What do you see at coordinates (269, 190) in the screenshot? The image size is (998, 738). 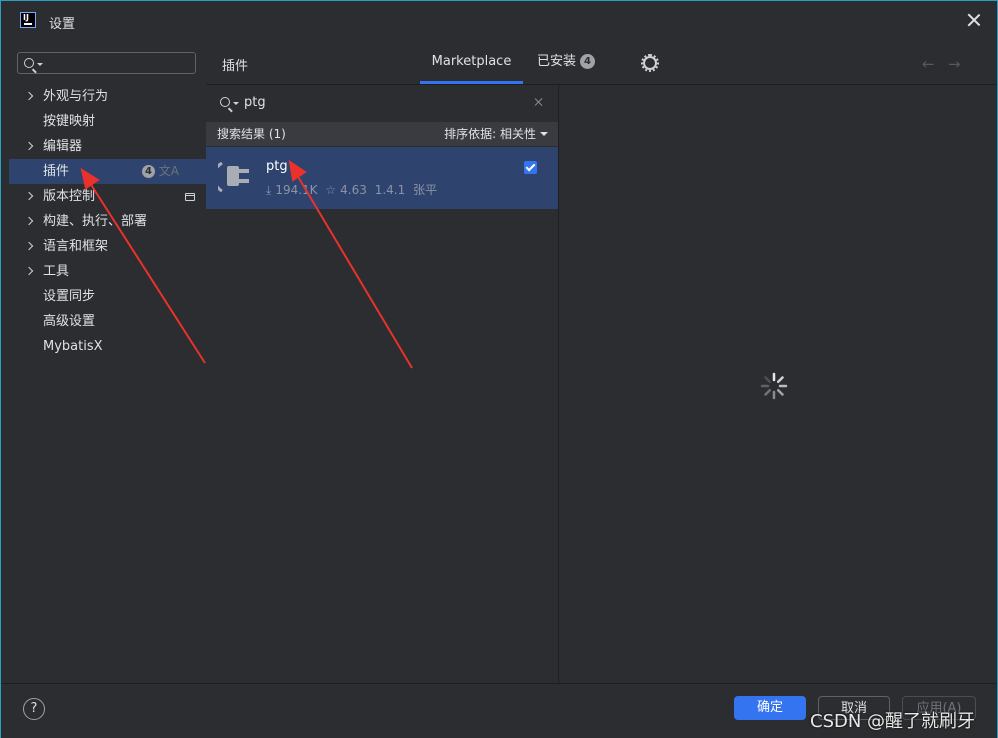 I see `download-icon: ⤓` at bounding box center [269, 190].